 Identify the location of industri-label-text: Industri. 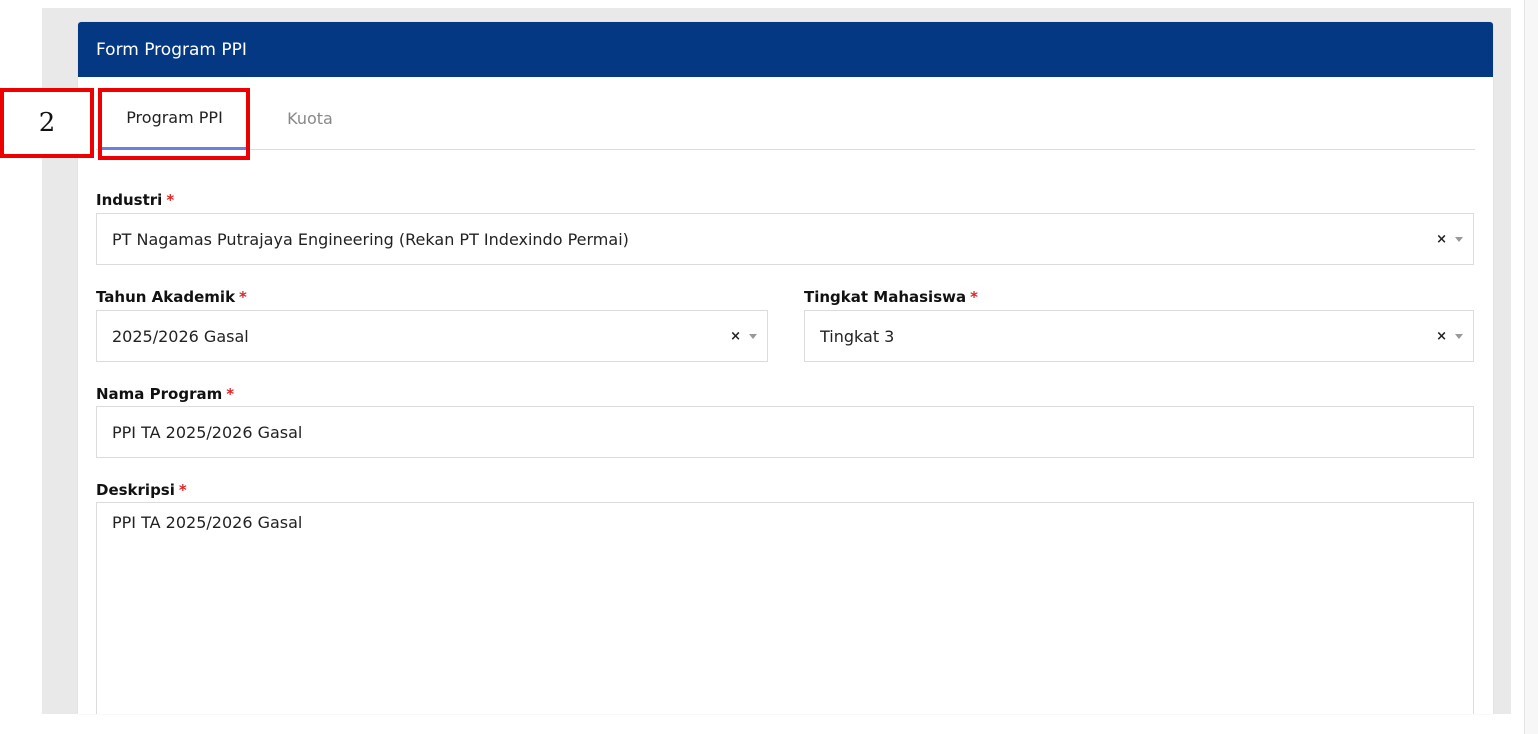
(129, 200).